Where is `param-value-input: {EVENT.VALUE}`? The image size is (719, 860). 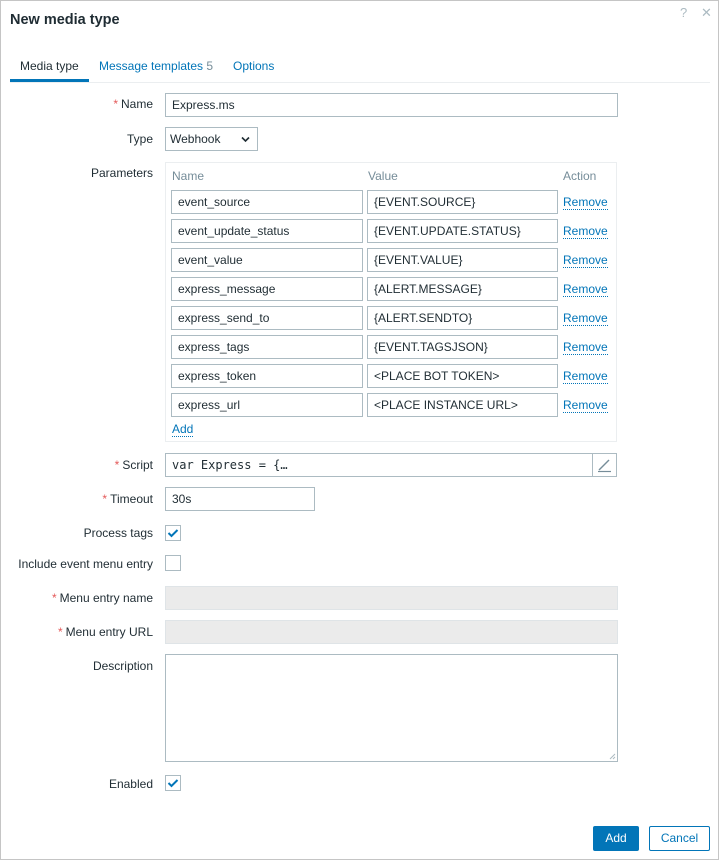
param-value-input: {EVENT.VALUE} is located at coordinates (462, 260).